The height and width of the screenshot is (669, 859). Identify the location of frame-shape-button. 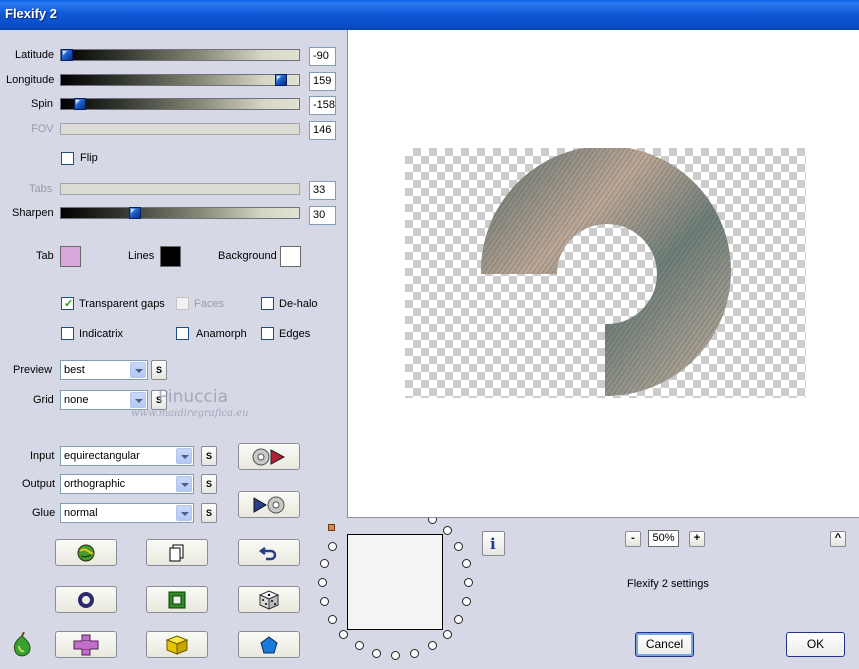
(177, 599).